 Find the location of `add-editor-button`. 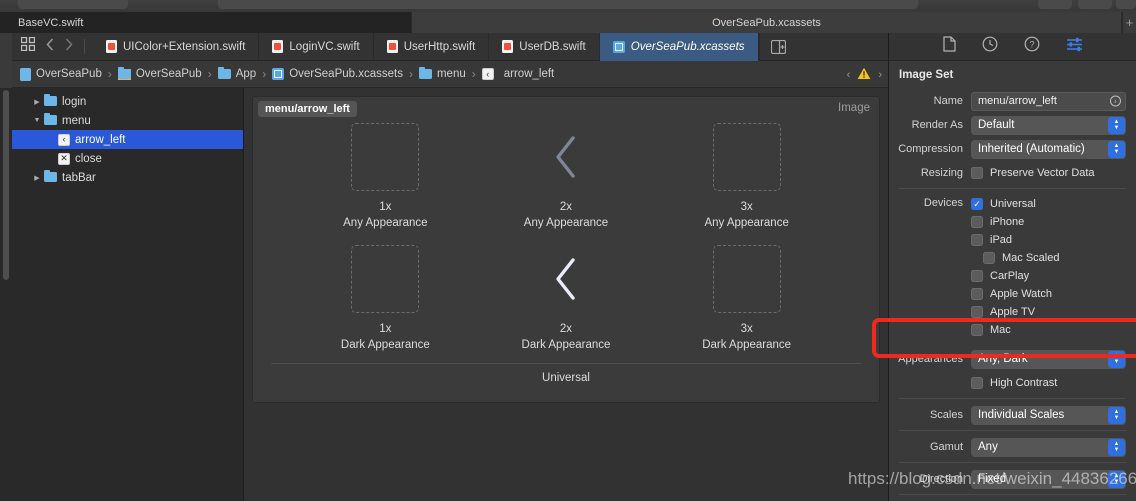

add-editor-button is located at coordinates (777, 46).